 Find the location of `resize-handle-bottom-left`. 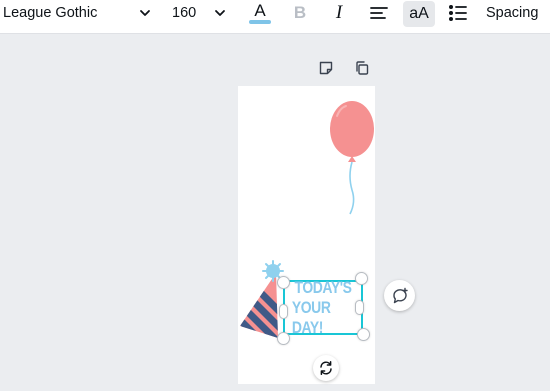

resize-handle-bottom-left is located at coordinates (283, 338).